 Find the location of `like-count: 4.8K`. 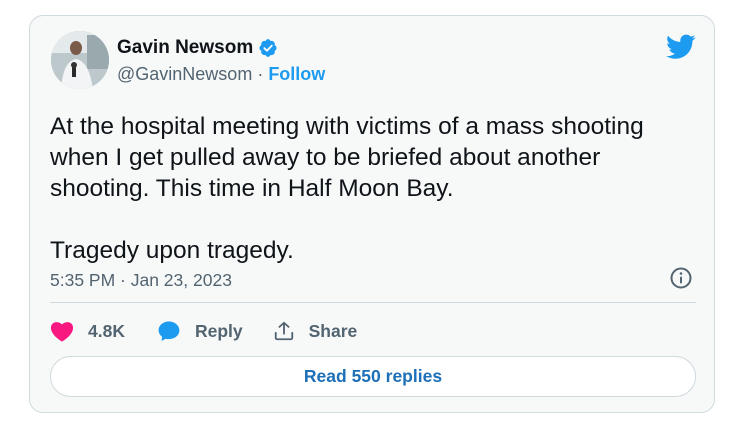

like-count: 4.8K is located at coordinates (106, 330).